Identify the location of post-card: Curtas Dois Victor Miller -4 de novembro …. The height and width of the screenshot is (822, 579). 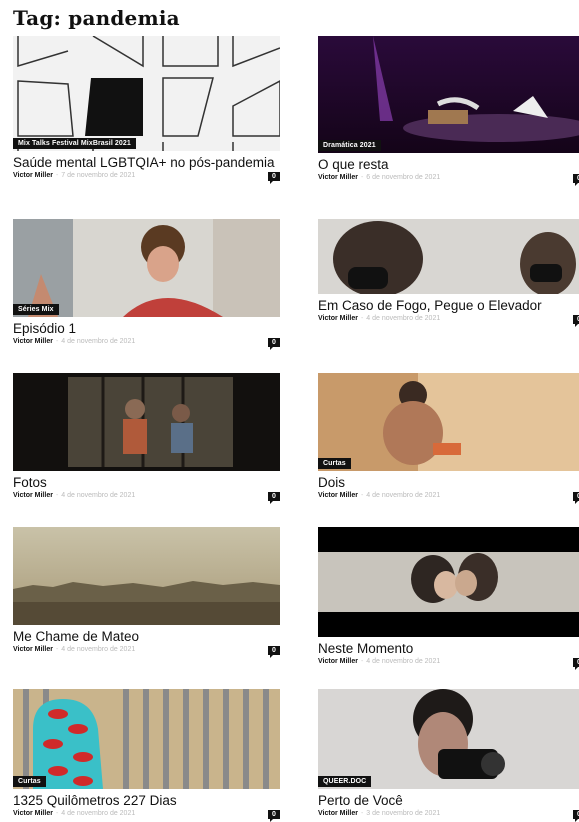
(448, 438).